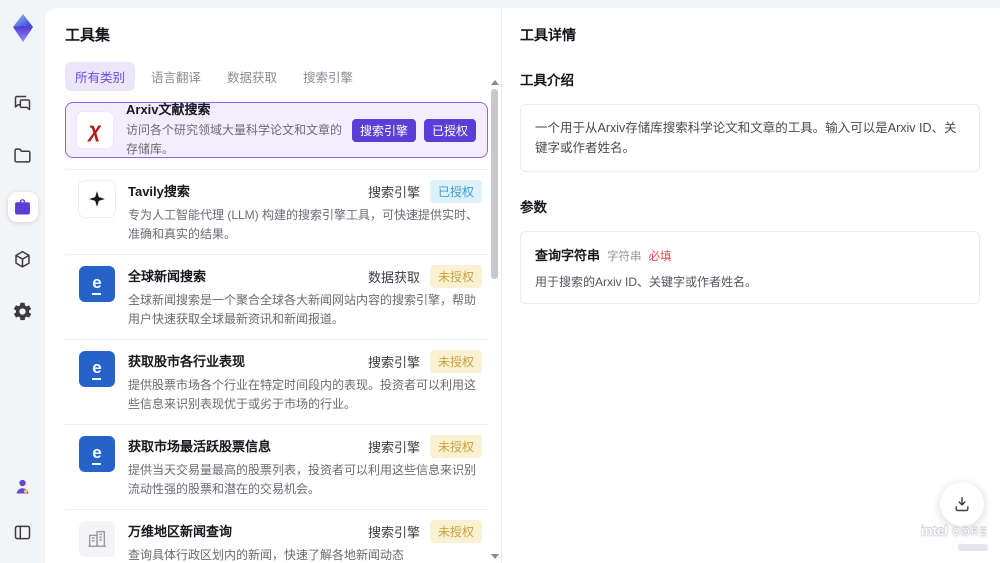  What do you see at coordinates (200, 446) in the screenshot?
I see `tool-title: 获取市场最活跃股票信息` at bounding box center [200, 446].